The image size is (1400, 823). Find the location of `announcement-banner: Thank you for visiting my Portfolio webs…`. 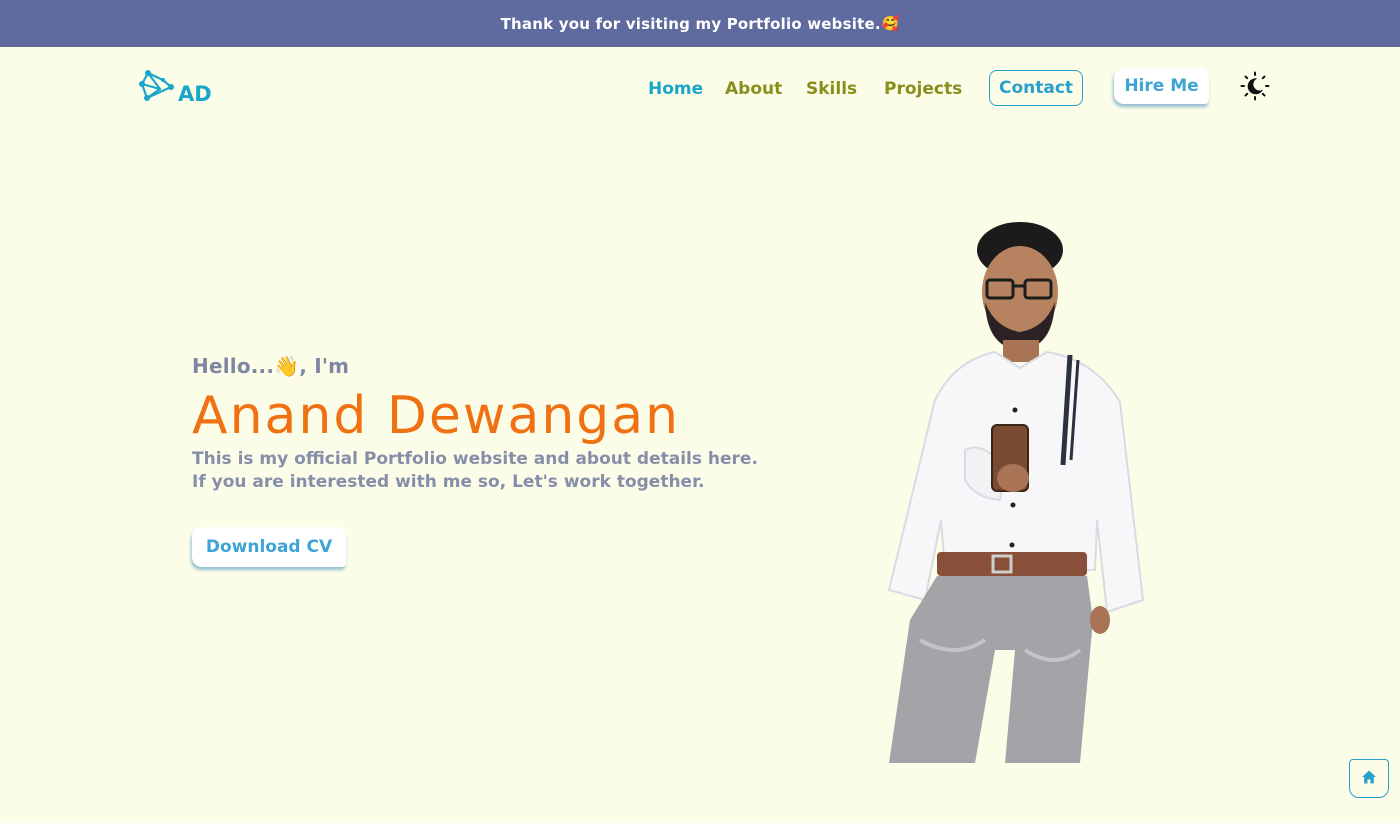

announcement-banner: Thank you for visiting my Portfolio webs… is located at coordinates (700, 23).